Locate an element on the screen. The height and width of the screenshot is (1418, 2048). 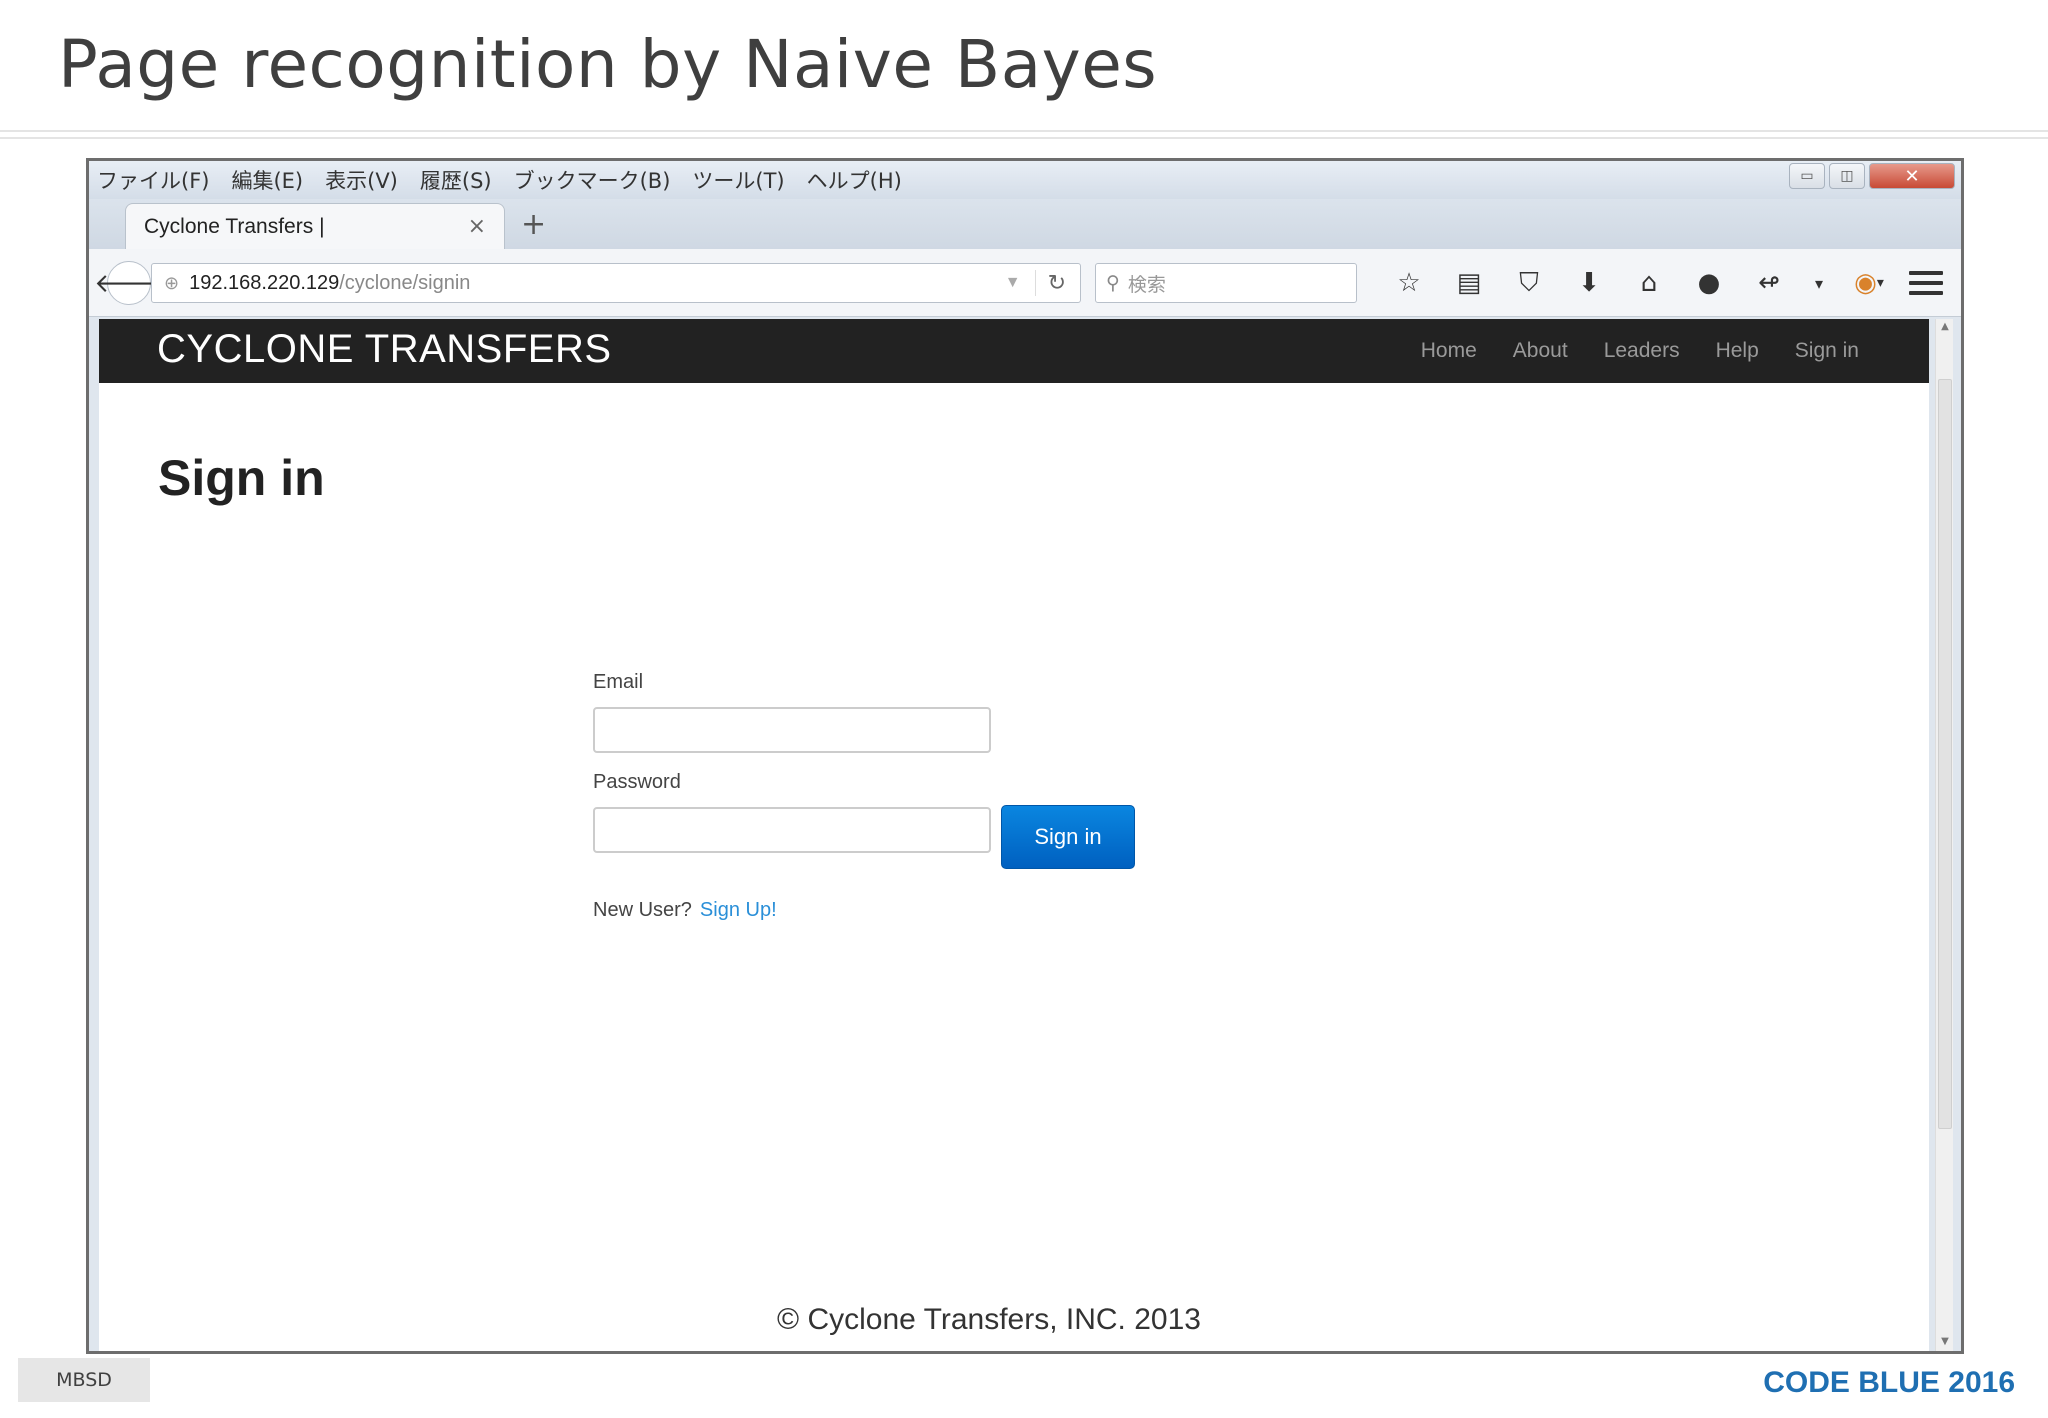
new-user-prompt: New User? Sign Up! is located at coordinates (685, 910).